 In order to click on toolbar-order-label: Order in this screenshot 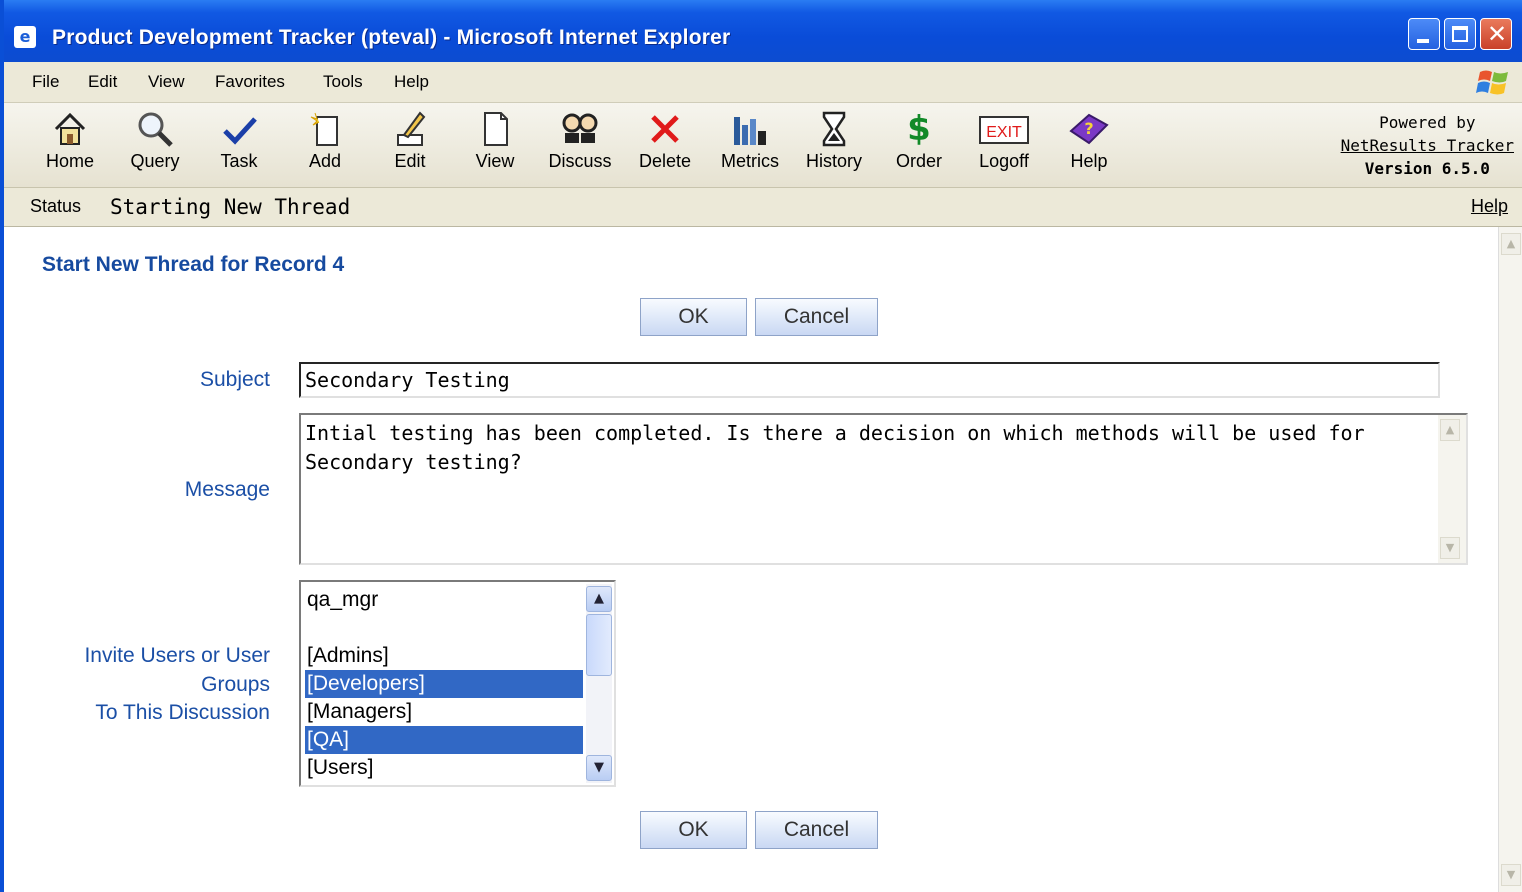, I will do `click(918, 161)`.